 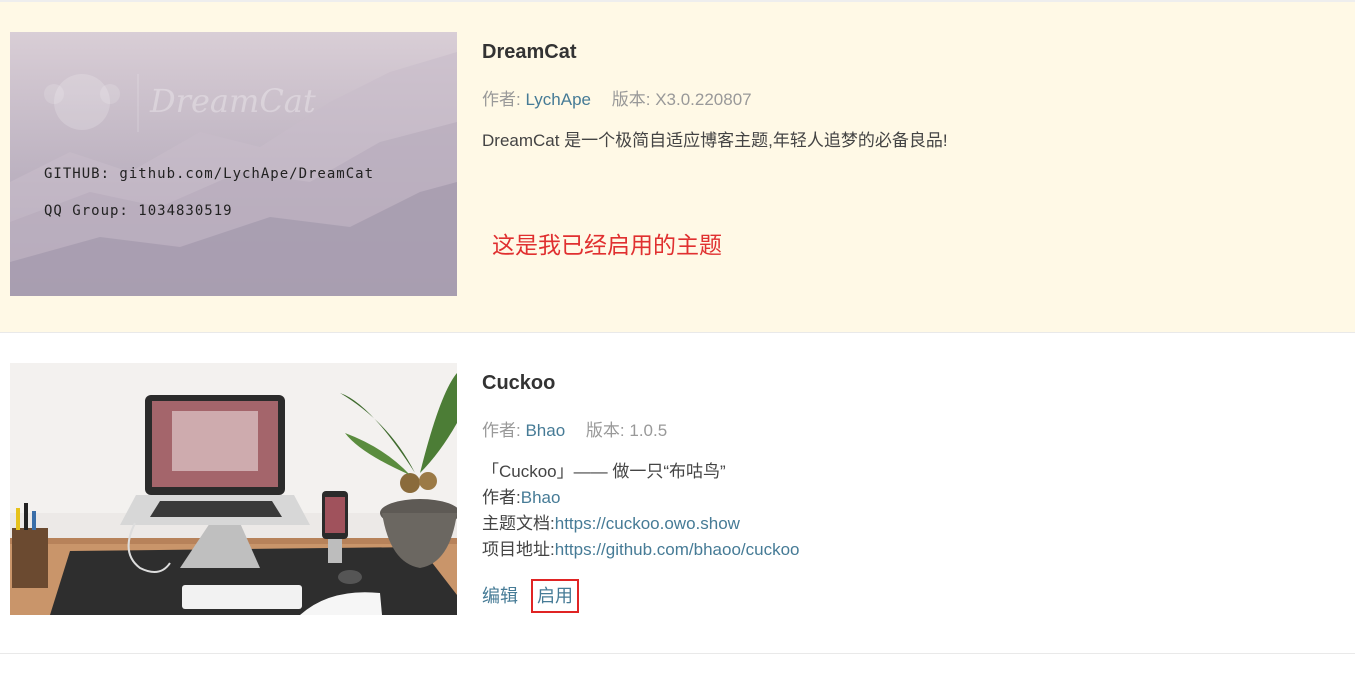 What do you see at coordinates (500, 596) in the screenshot?
I see `edit-theme-button: 编辑` at bounding box center [500, 596].